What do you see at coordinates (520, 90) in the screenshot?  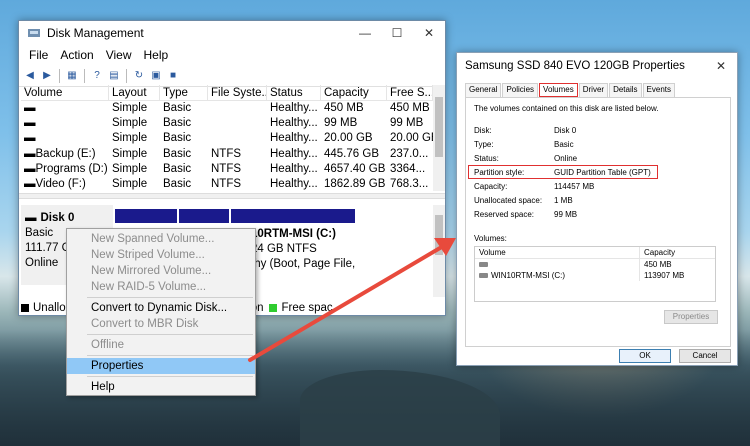 I see `tab-policies: Policies` at bounding box center [520, 90].